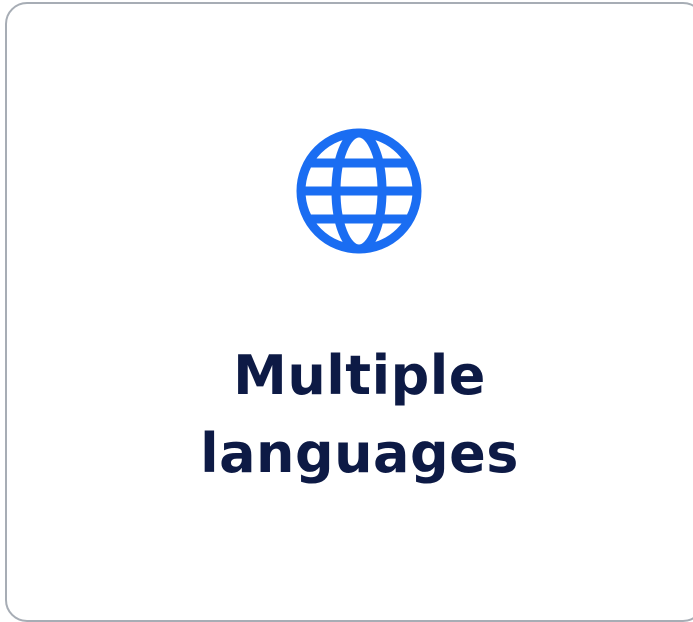  Describe the element at coordinates (359, 191) in the screenshot. I see `globe-icon` at that location.